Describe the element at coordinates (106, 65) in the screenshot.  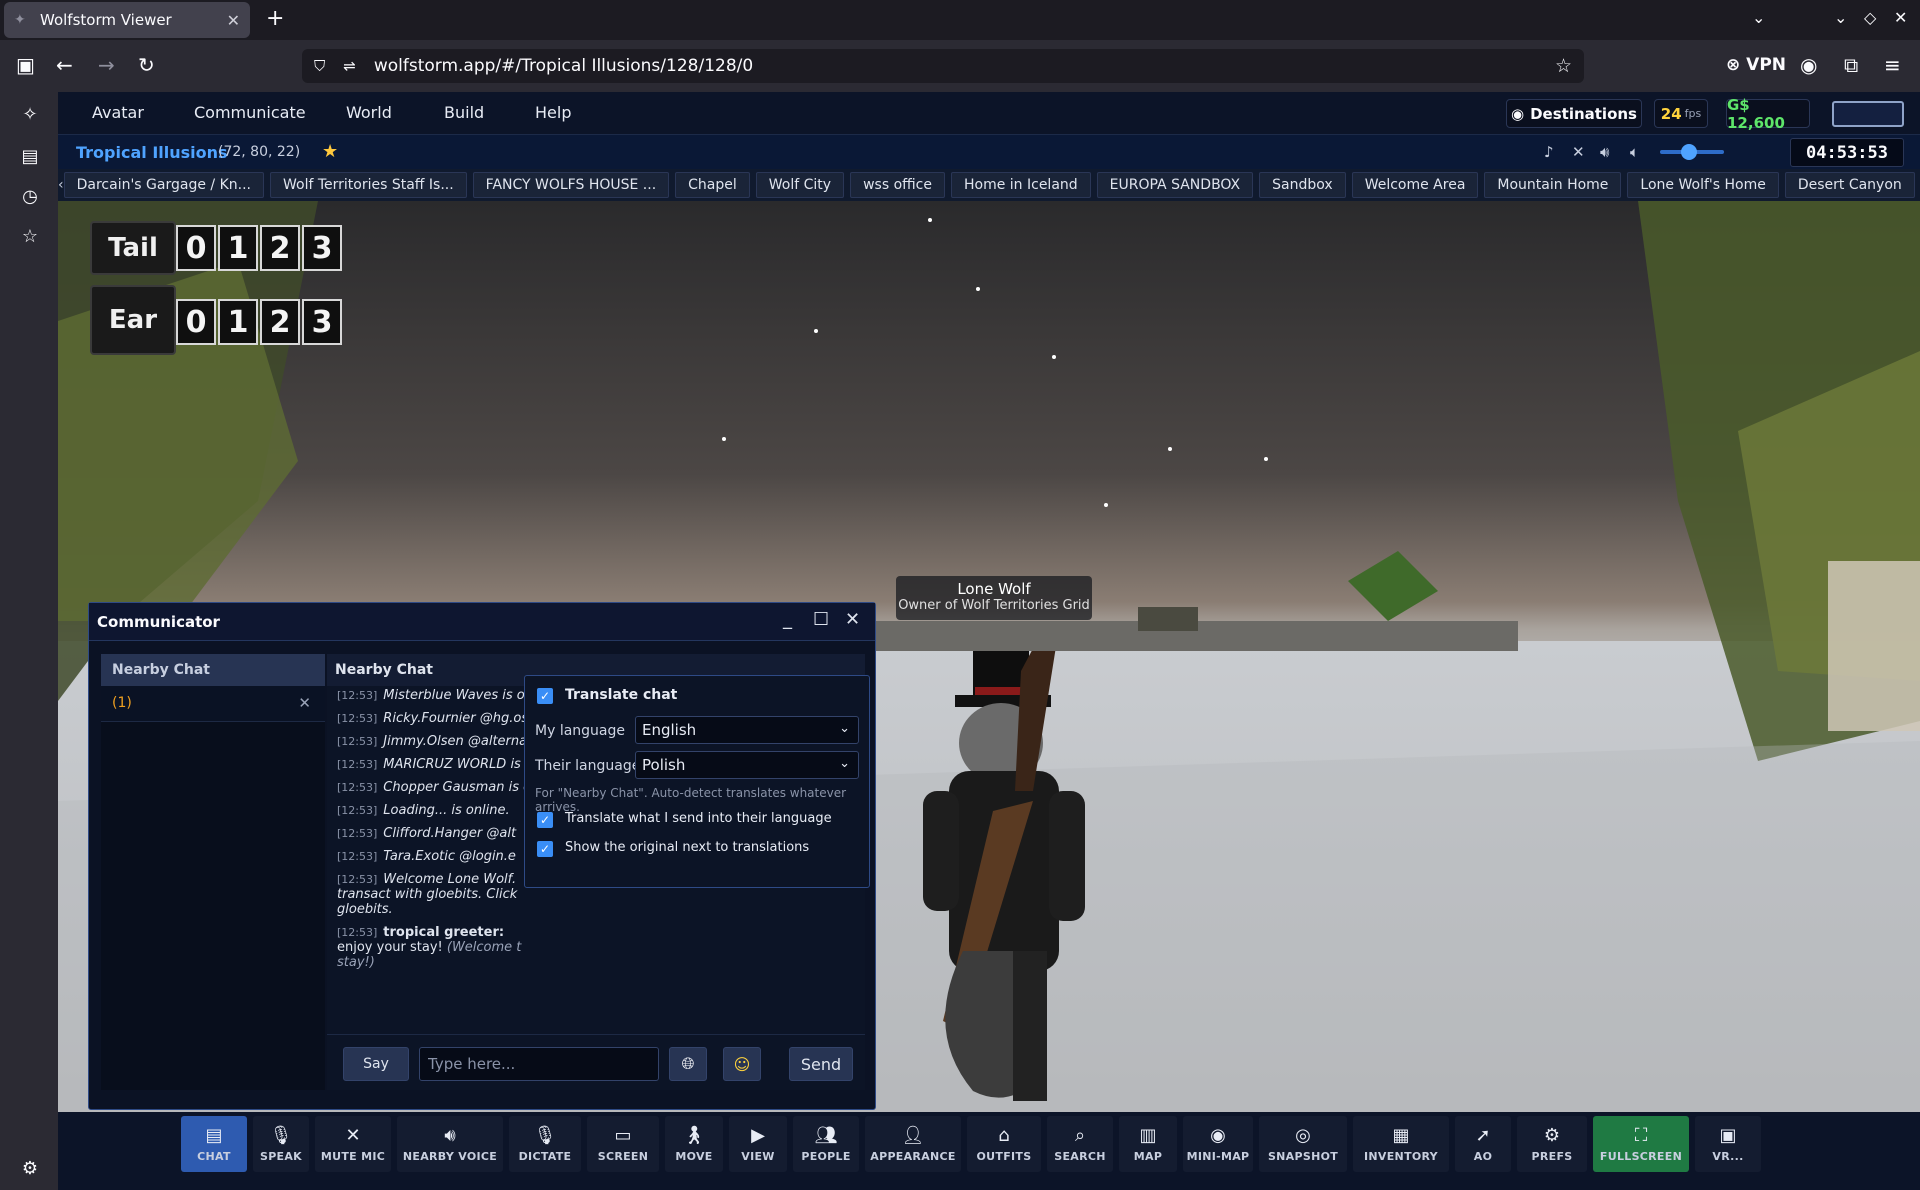
I see `forward-icon: →` at that location.